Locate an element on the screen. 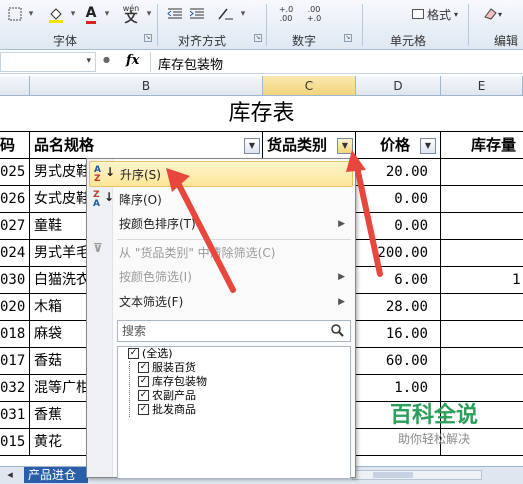 This screenshot has width=523, height=484. sheet-title: 库存表 is located at coordinates (261, 114).